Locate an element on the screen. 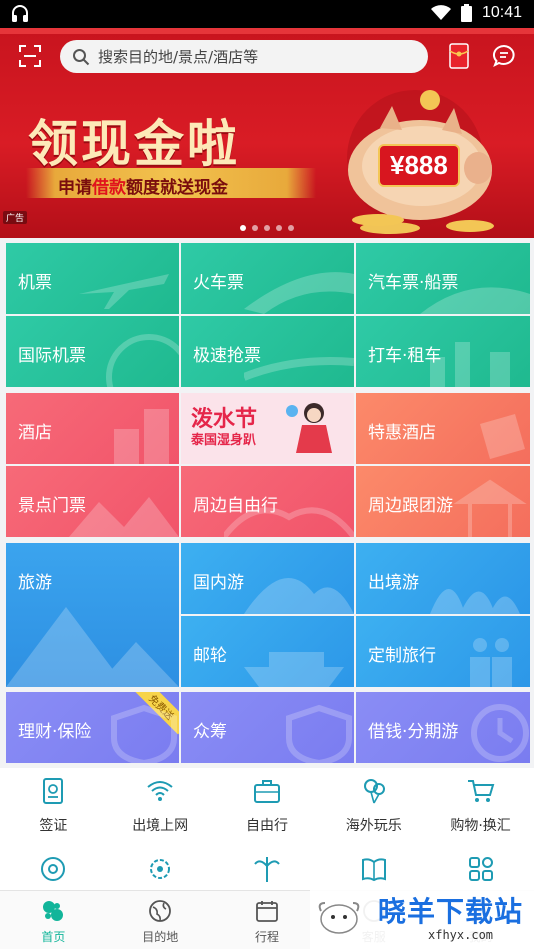  nearby-group-tile: 周边跟团游 is located at coordinates (443, 501).